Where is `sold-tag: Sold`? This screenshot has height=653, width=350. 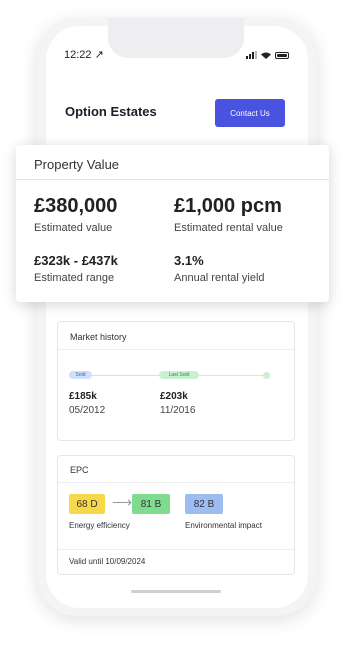
sold-tag: Sold is located at coordinates (80, 375).